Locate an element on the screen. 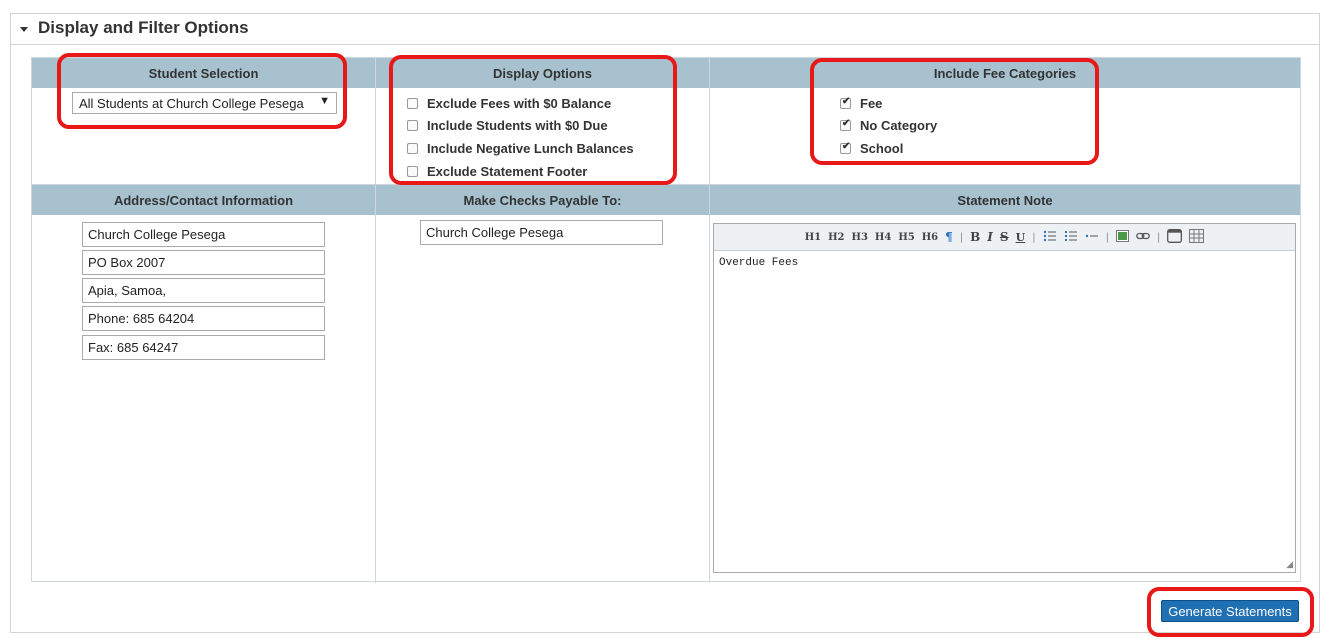 The width and height of the screenshot is (1332, 644). generate-statements-button: Generate Statements is located at coordinates (1230, 611).